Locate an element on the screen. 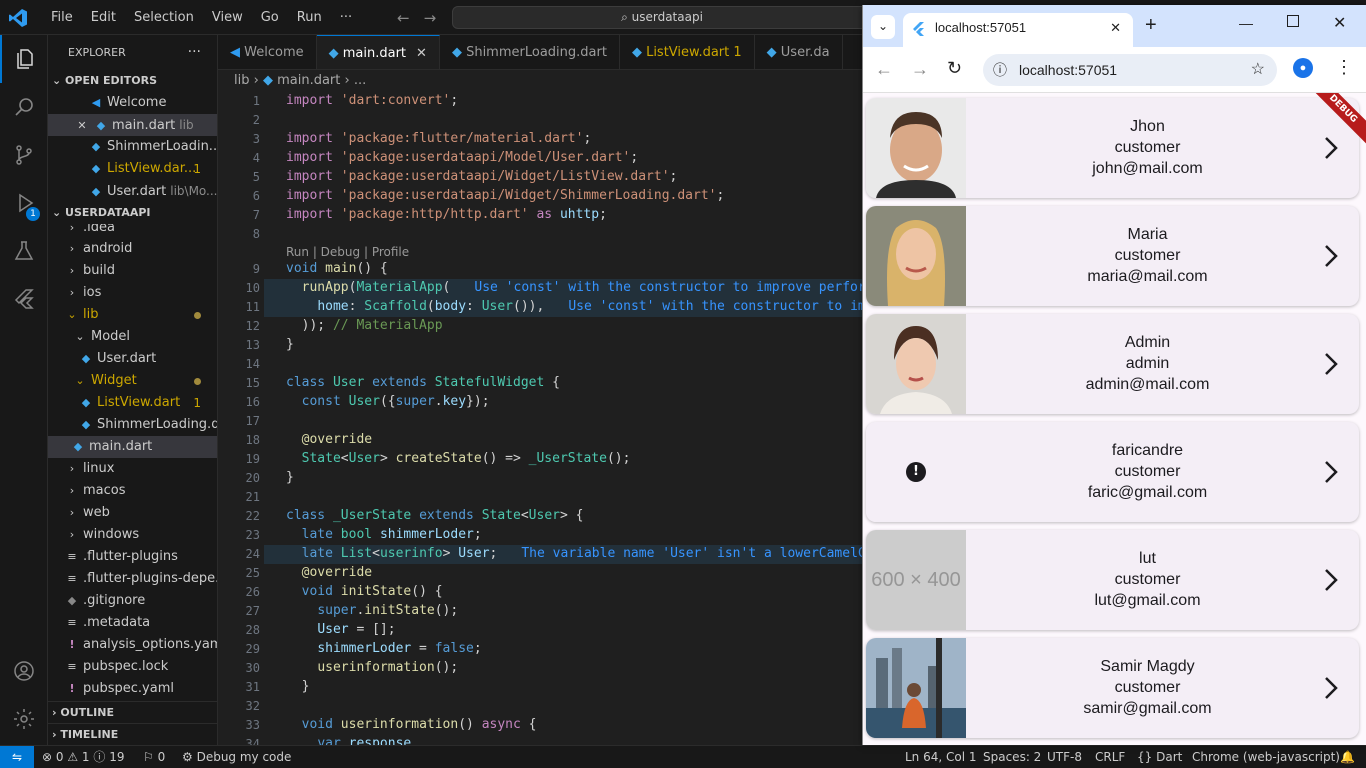  tree-item-android: › android is located at coordinates (132, 249).